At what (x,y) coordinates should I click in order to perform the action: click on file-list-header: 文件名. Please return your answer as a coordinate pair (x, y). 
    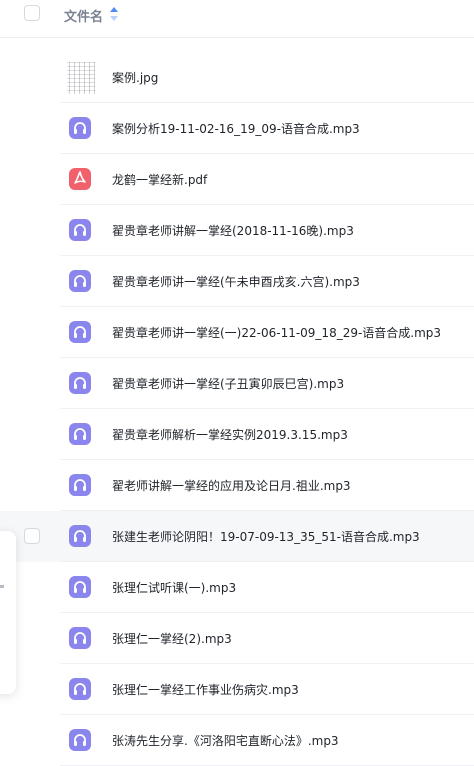
    Looking at the image, I should click on (237, 19).